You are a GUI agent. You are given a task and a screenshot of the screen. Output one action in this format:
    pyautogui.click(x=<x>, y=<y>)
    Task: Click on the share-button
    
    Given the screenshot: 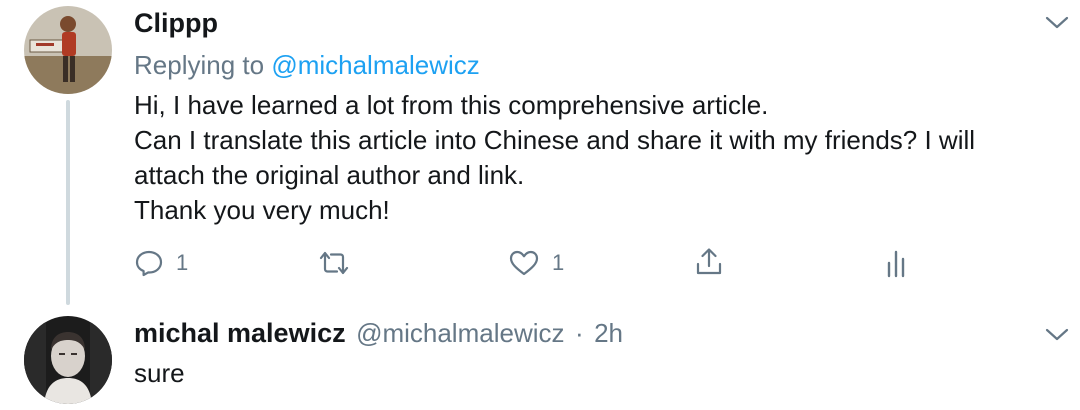 What is the action you would take?
    pyautogui.click(x=709, y=262)
    